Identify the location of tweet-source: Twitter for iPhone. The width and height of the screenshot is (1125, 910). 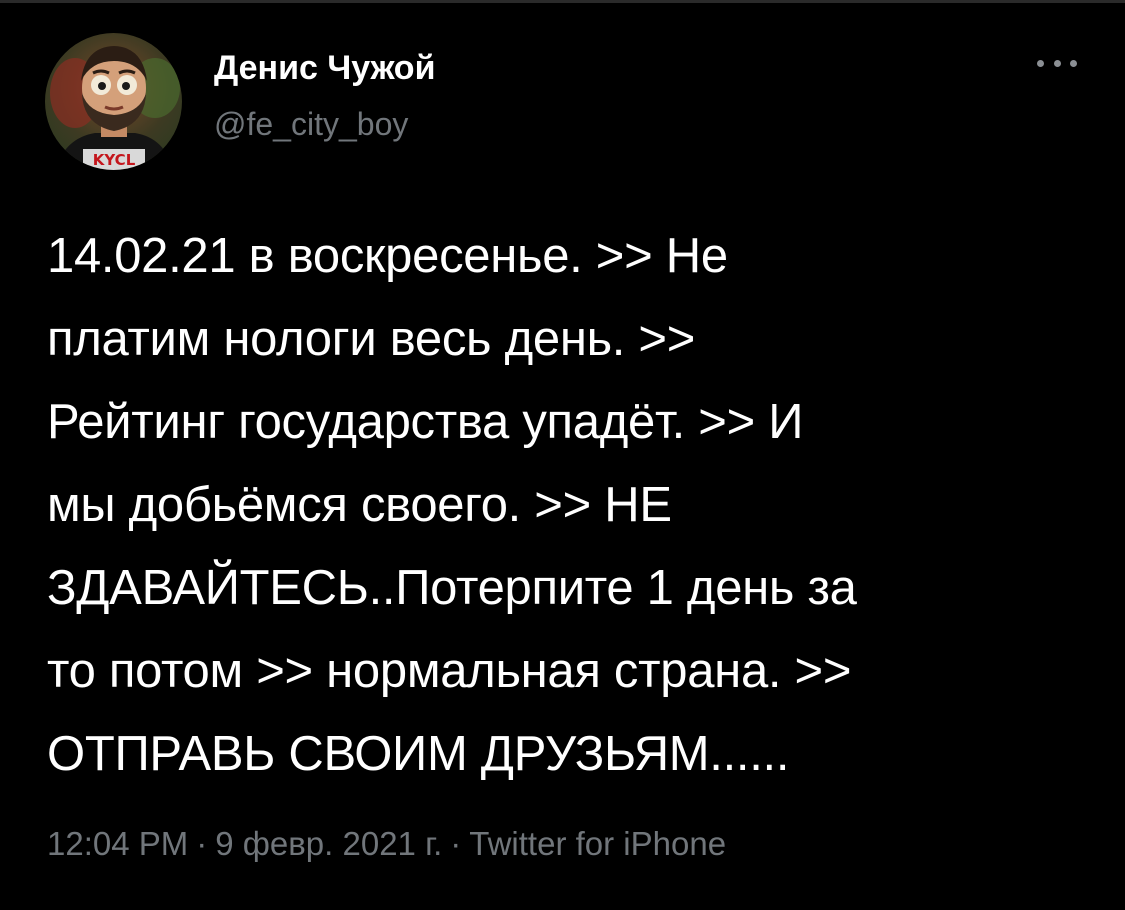
(597, 843).